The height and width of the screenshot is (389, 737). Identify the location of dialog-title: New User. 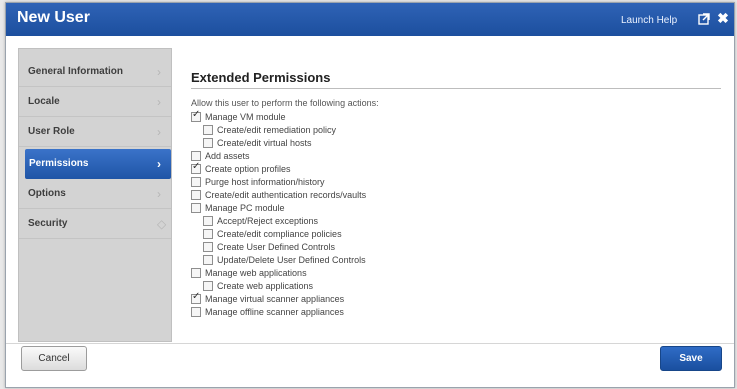
(53, 17).